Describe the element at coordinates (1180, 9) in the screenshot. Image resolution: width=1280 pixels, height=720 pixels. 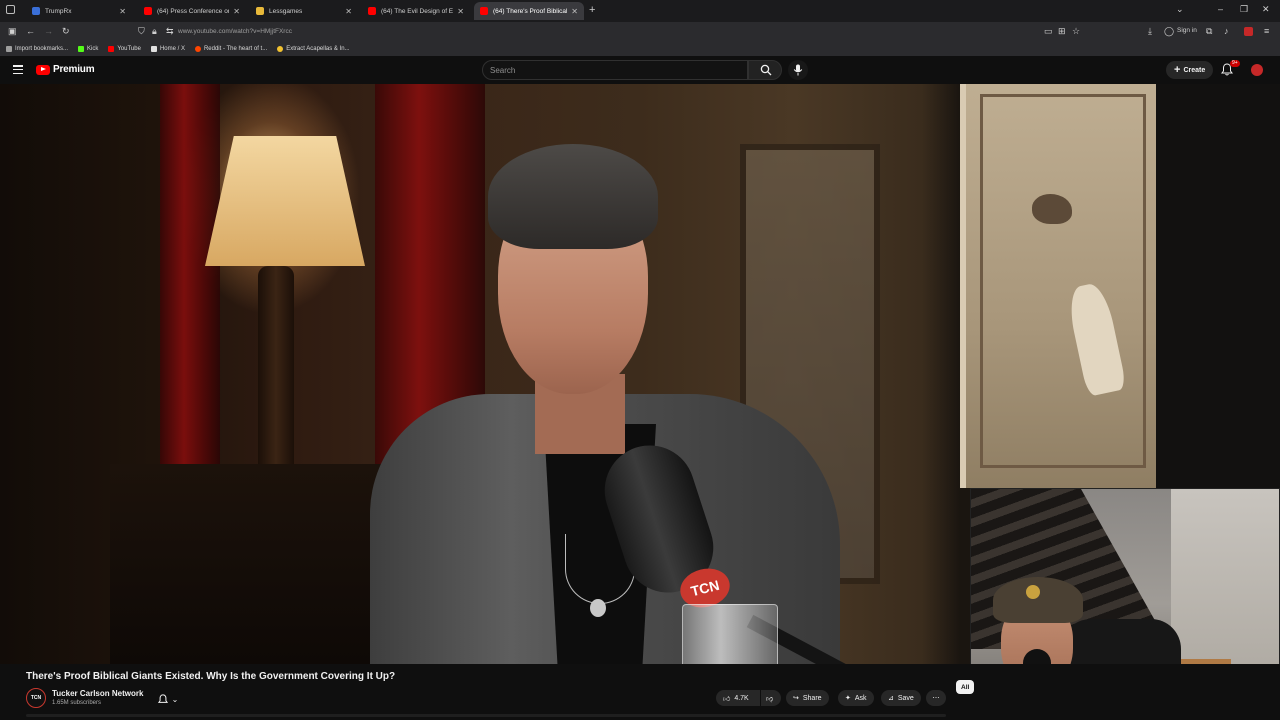
I see `tab-search-icon: ⌄` at that location.